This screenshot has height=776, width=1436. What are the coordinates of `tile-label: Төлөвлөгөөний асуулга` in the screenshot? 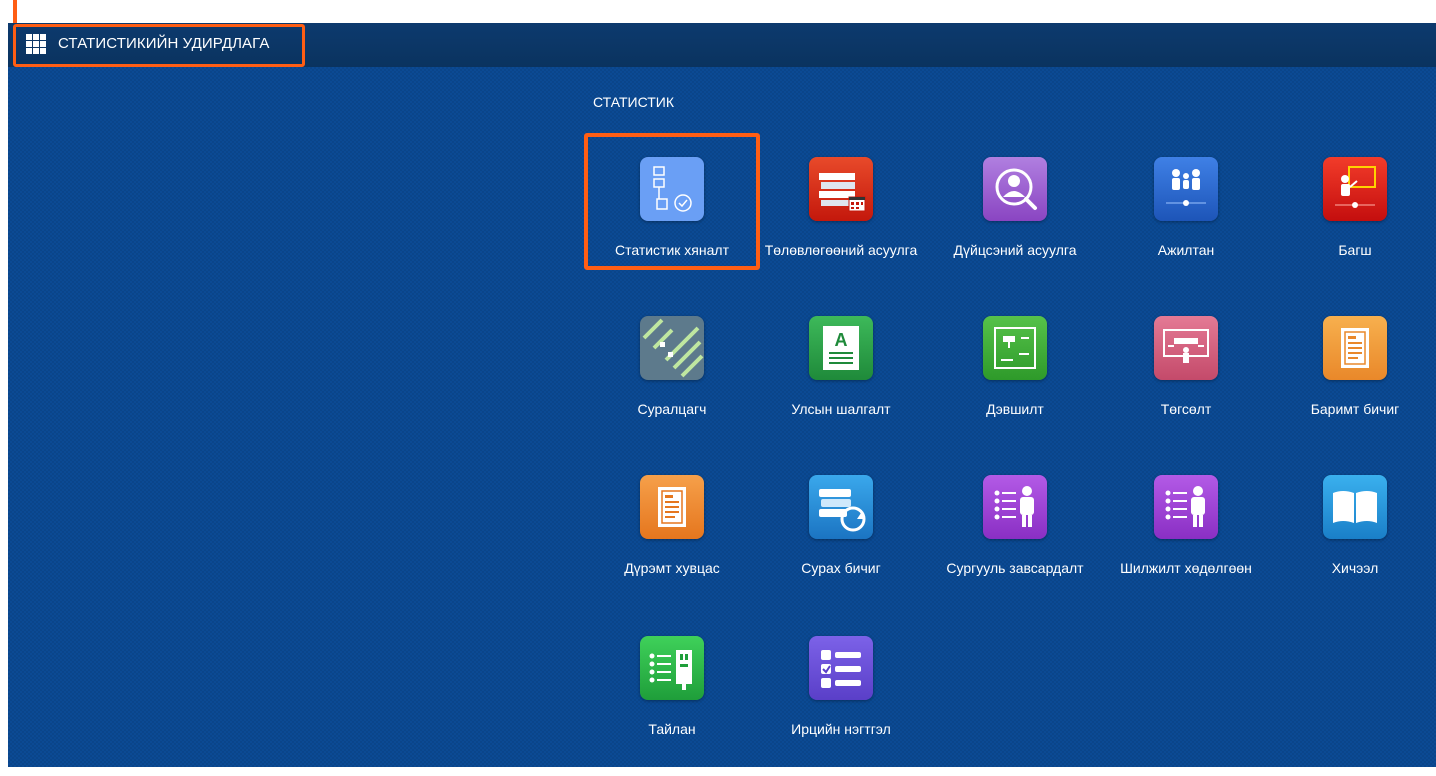 It's located at (841, 250).